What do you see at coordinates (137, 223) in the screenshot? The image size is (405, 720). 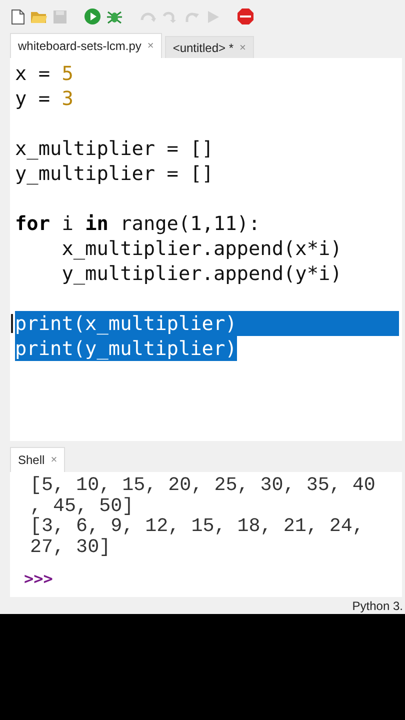 I see `code-line: for i in range(1,11):` at bounding box center [137, 223].